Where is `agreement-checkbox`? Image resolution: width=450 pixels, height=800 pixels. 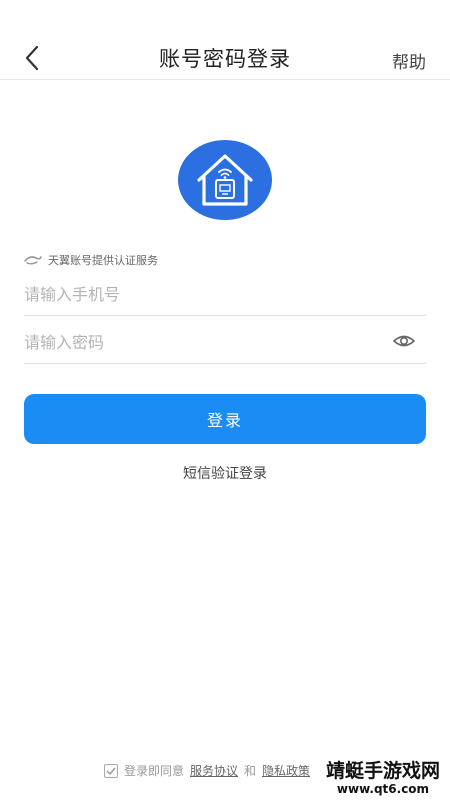
agreement-checkbox is located at coordinates (111, 770).